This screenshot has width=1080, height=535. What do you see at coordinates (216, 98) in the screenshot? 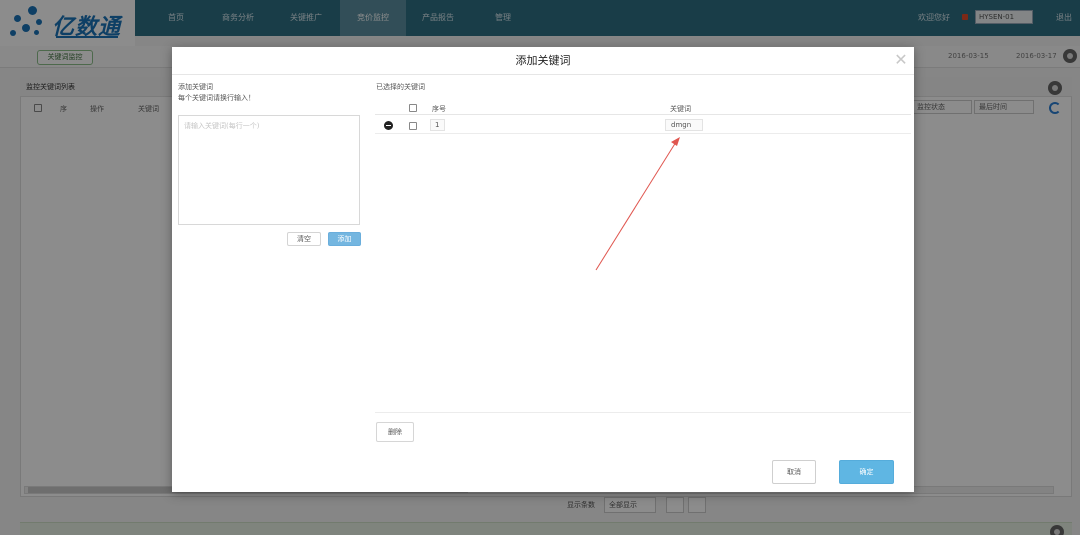
I see `add-keyword-hint: 每个关键词请换行输入！` at bounding box center [216, 98].